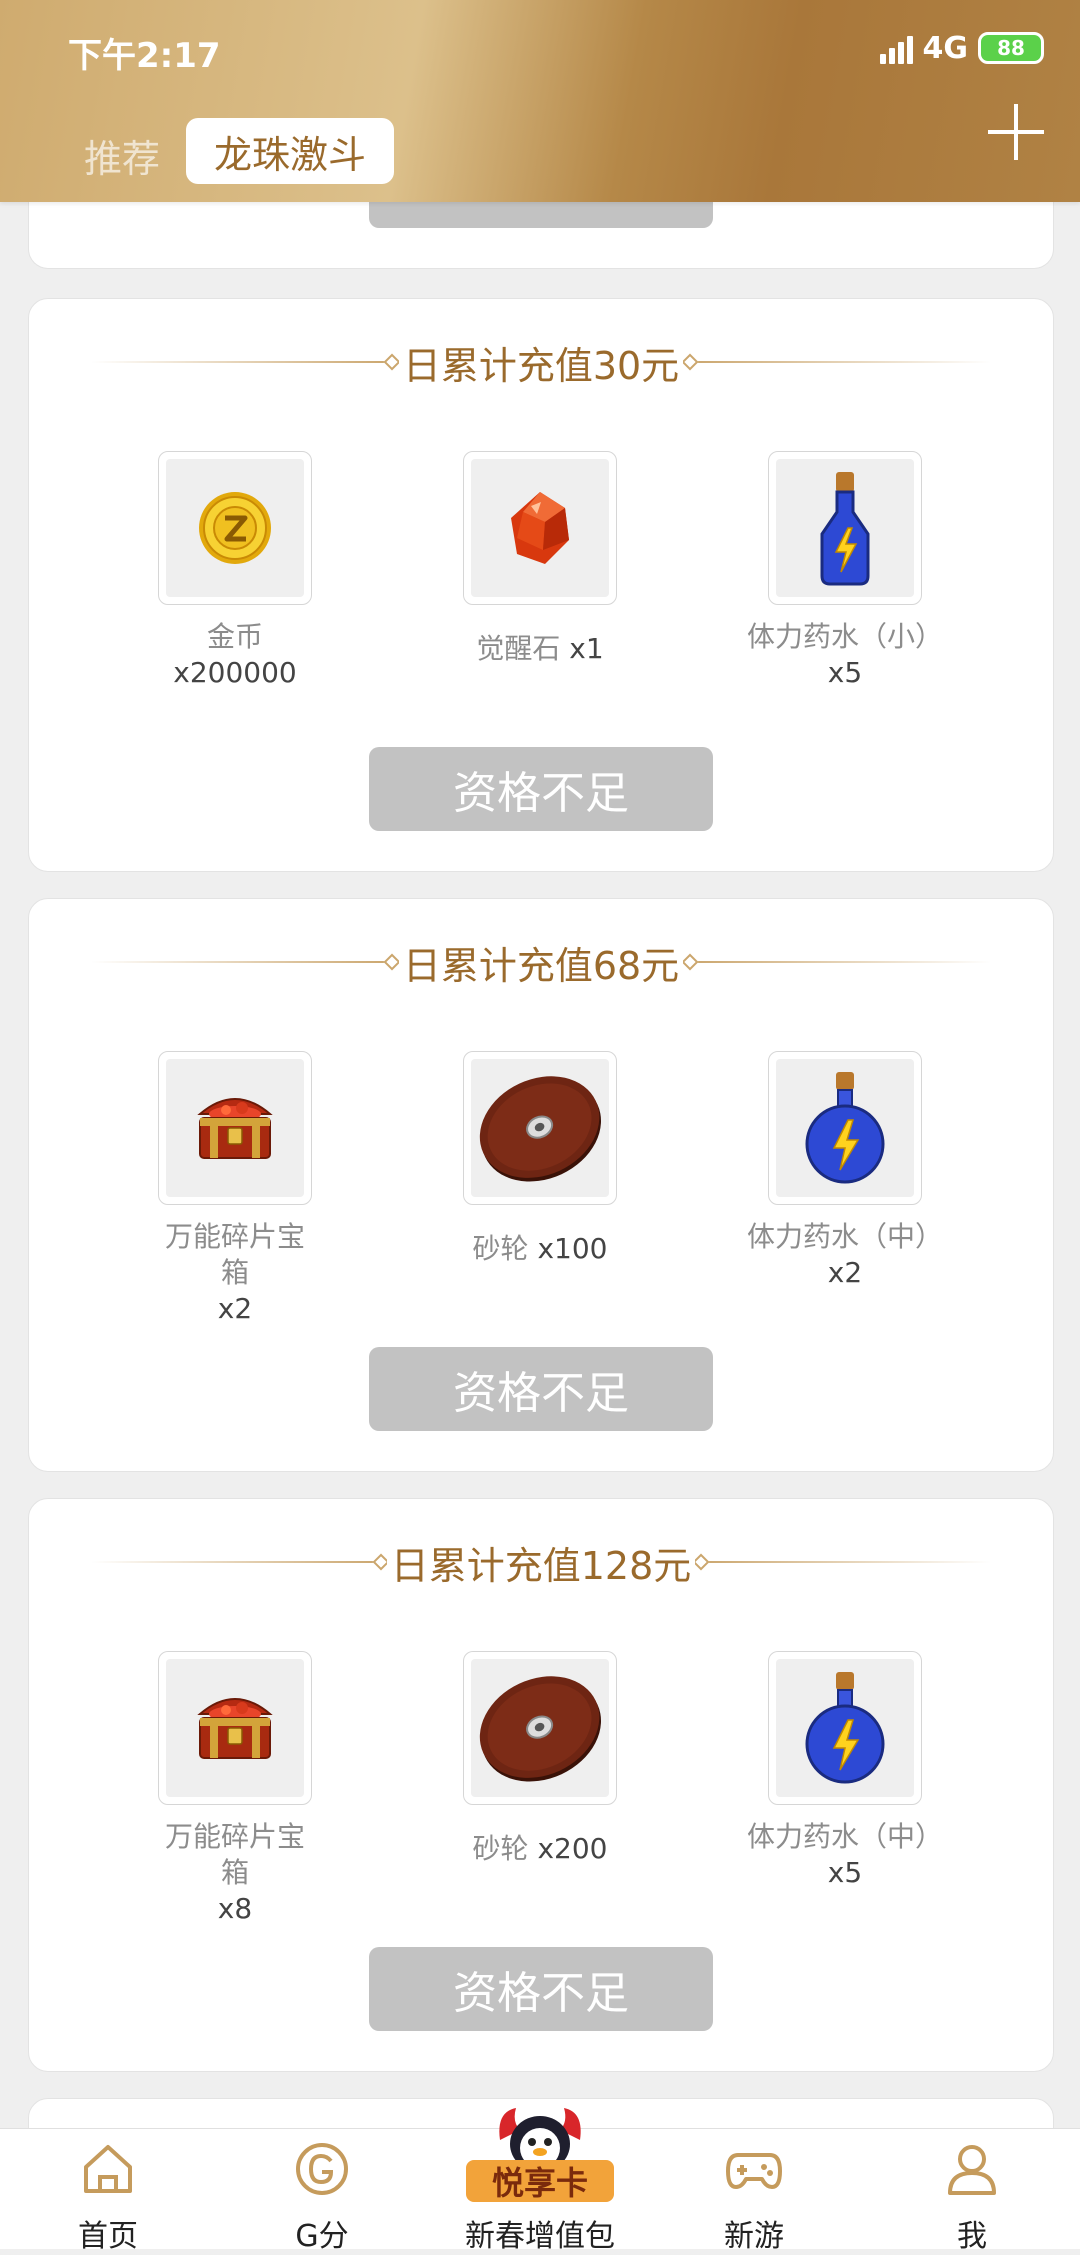  I want to click on nav-me: 我, so click(972, 2191).